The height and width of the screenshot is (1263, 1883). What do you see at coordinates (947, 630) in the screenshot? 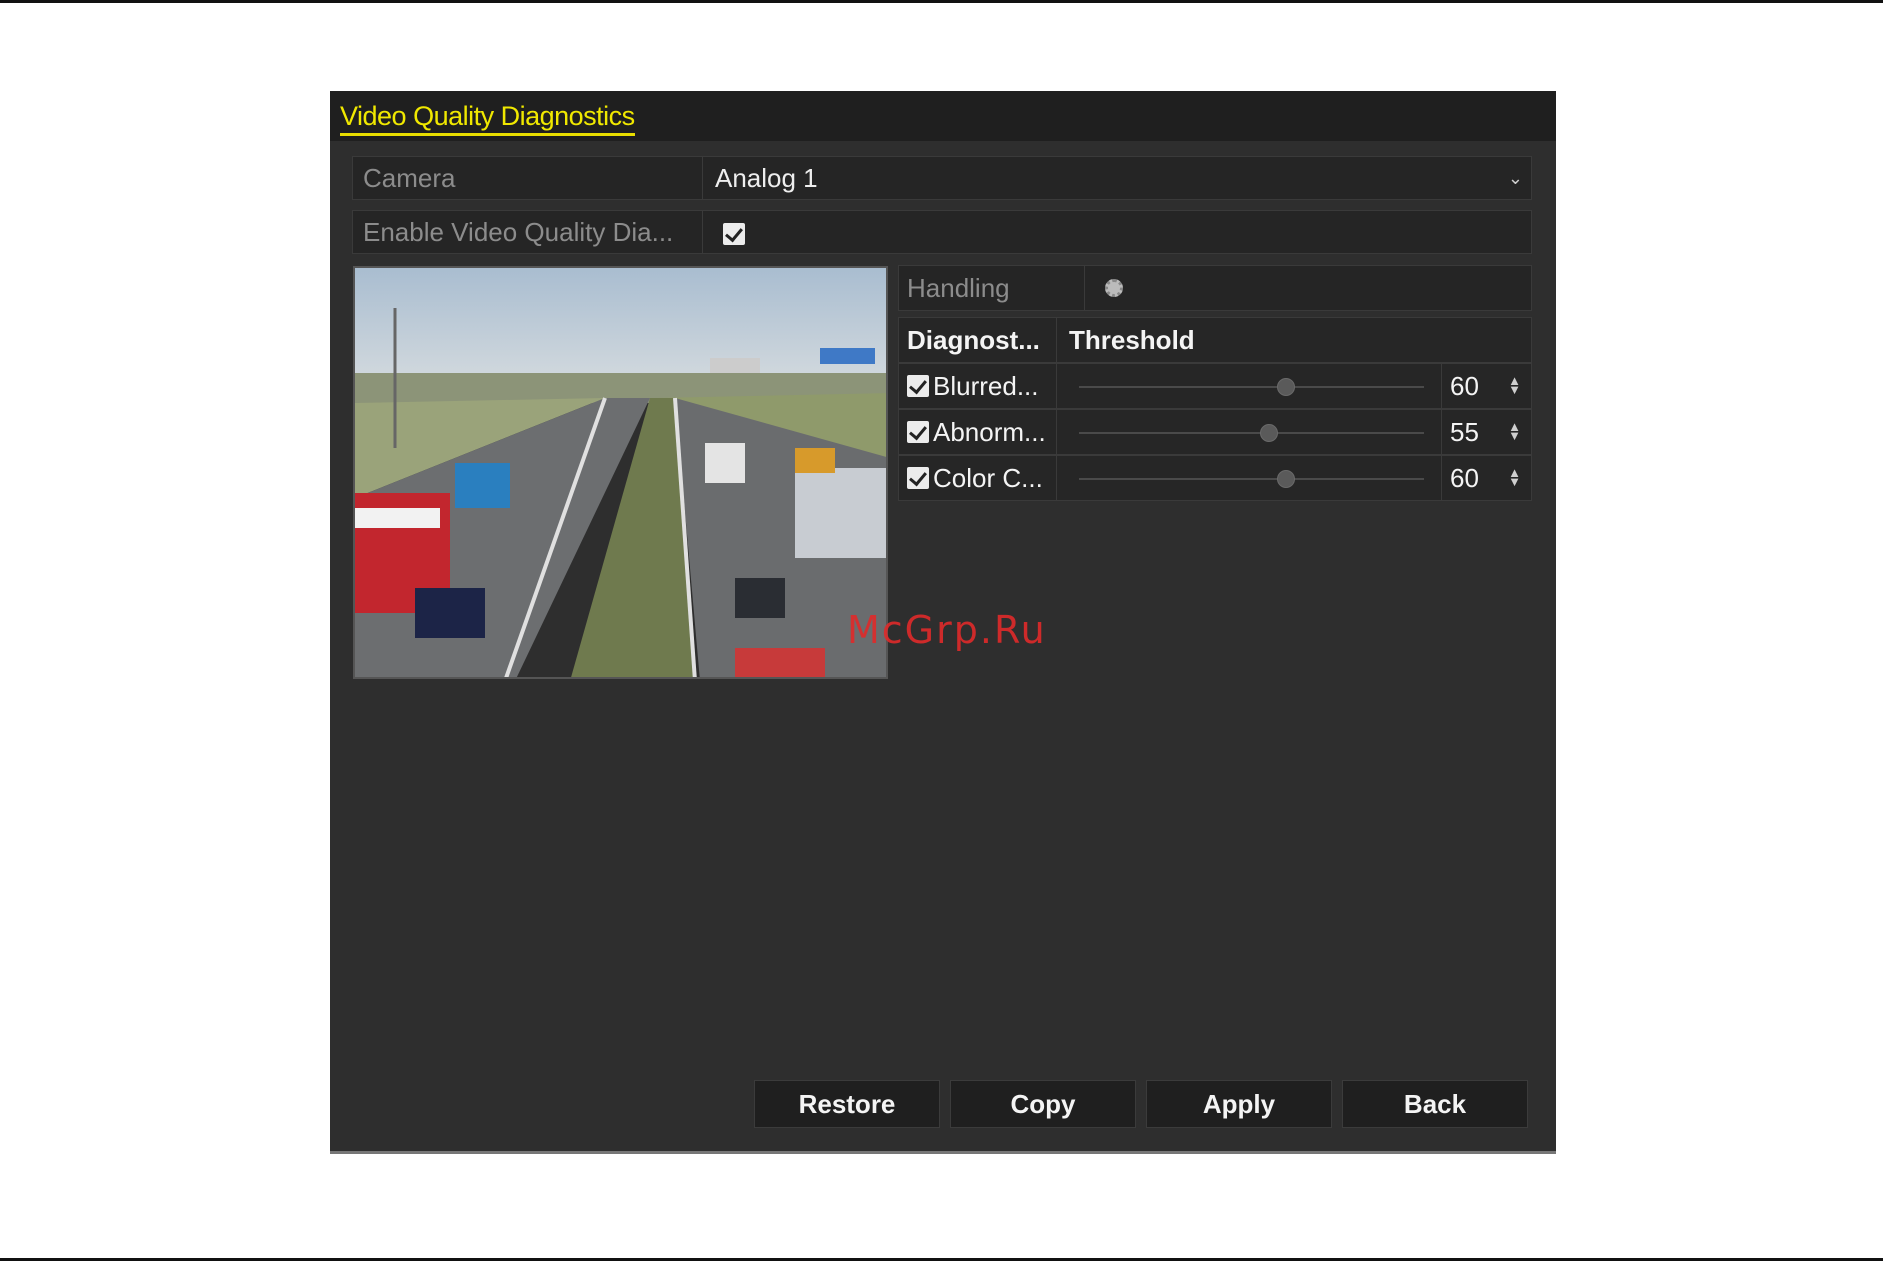
I see `watermark-text: McGrp.Ru` at bounding box center [947, 630].